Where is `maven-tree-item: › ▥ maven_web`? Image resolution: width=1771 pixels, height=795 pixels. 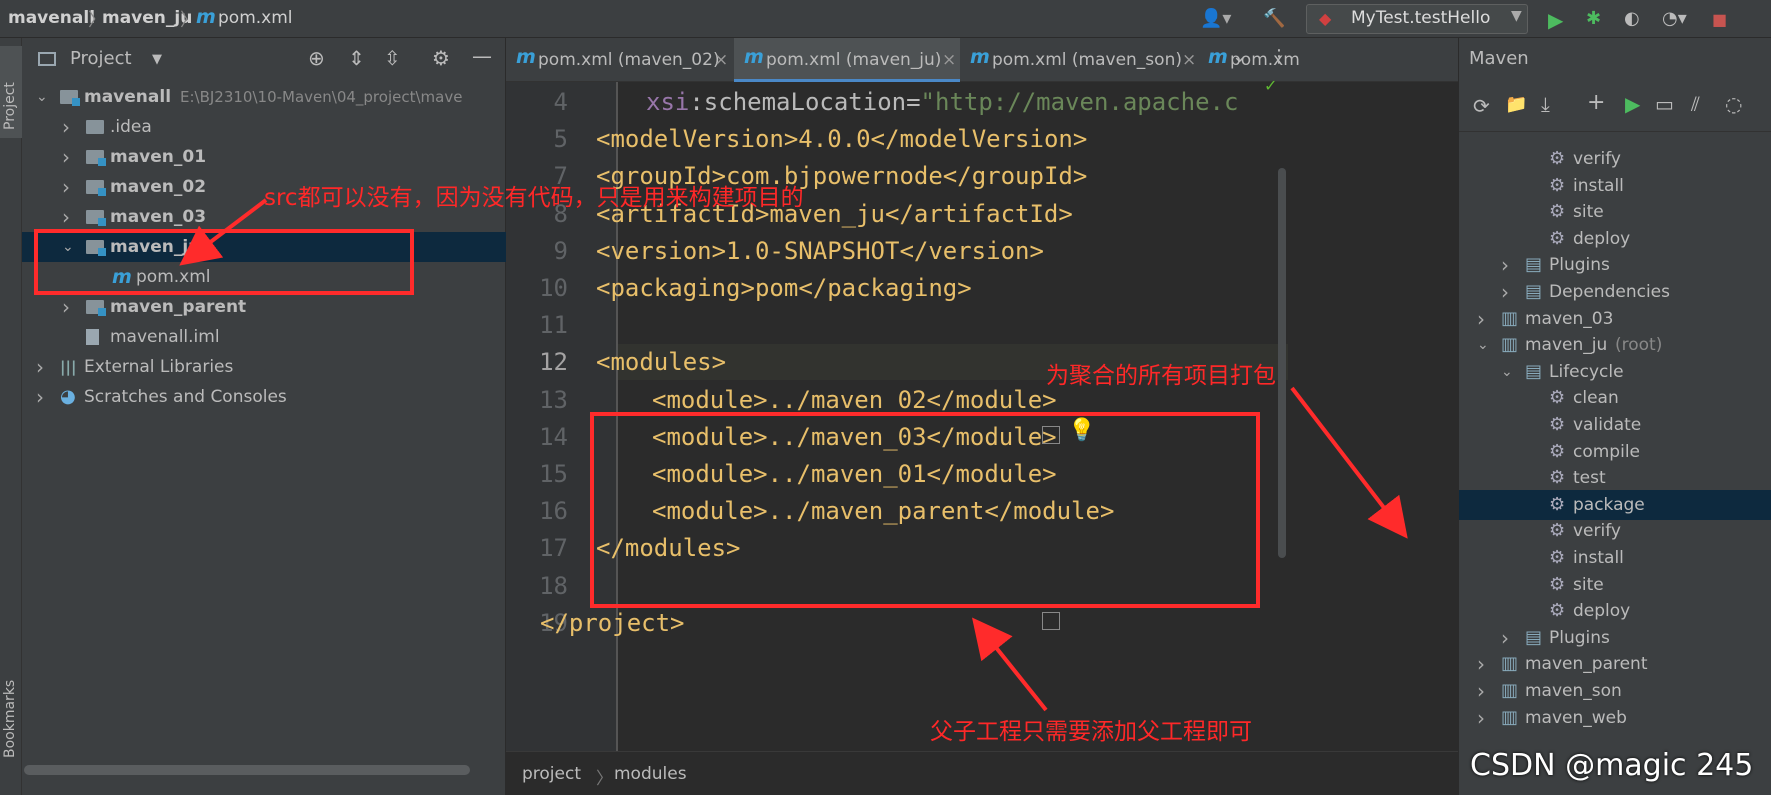 maven-tree-item: › ▥ maven_web is located at coordinates (1615, 718).